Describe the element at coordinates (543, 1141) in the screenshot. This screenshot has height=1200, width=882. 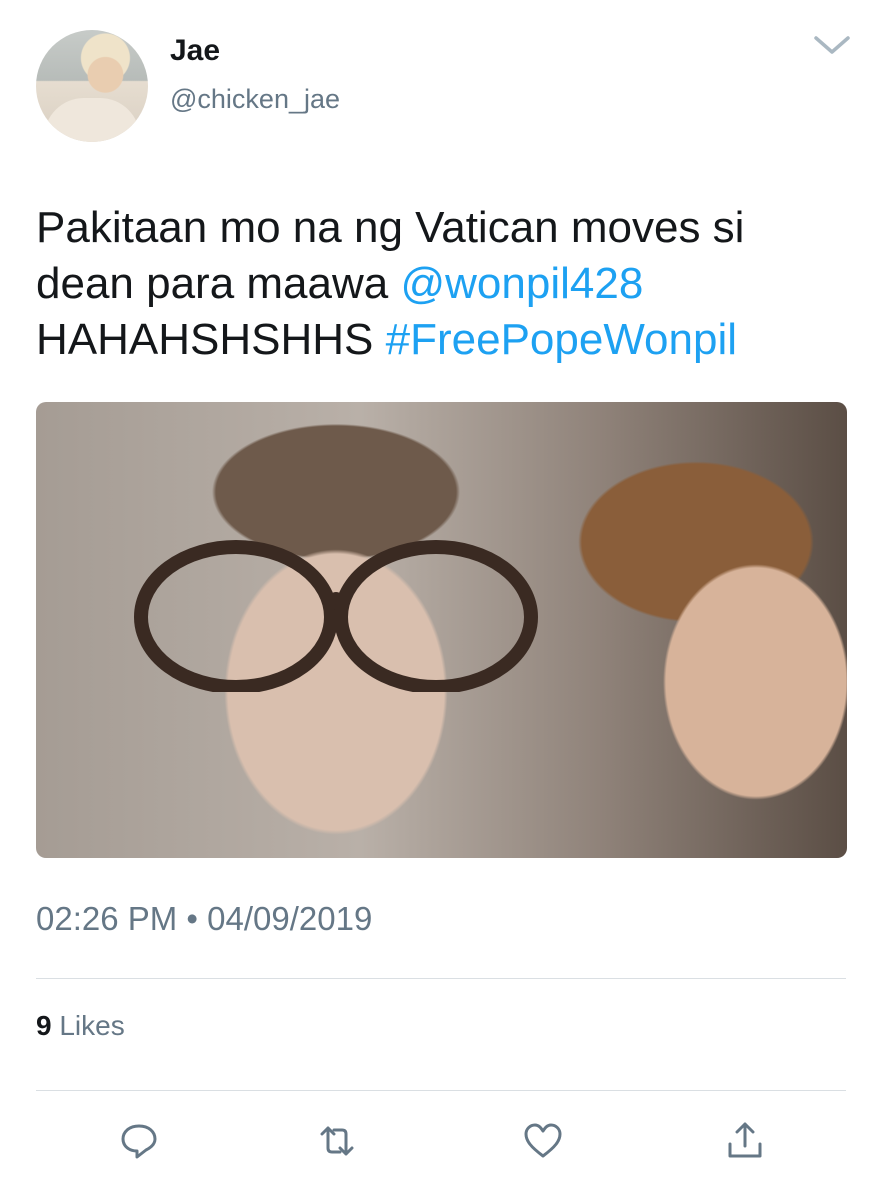
I see `heart-icon` at that location.